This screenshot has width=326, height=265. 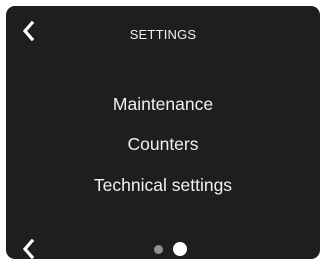 I want to click on menu-item-technical-settings: Technical settings, so click(x=163, y=185).